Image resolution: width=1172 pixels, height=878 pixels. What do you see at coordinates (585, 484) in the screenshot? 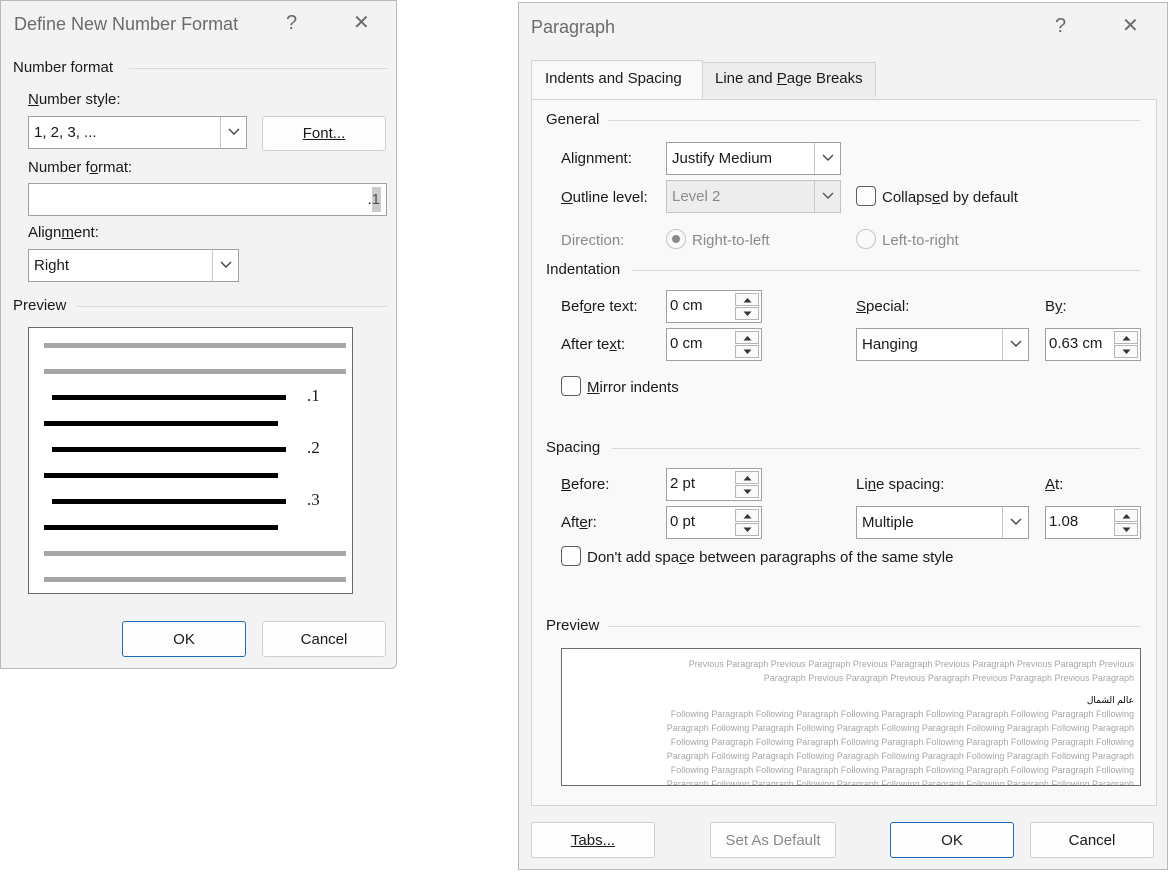
I see `before-label: Before:` at bounding box center [585, 484].